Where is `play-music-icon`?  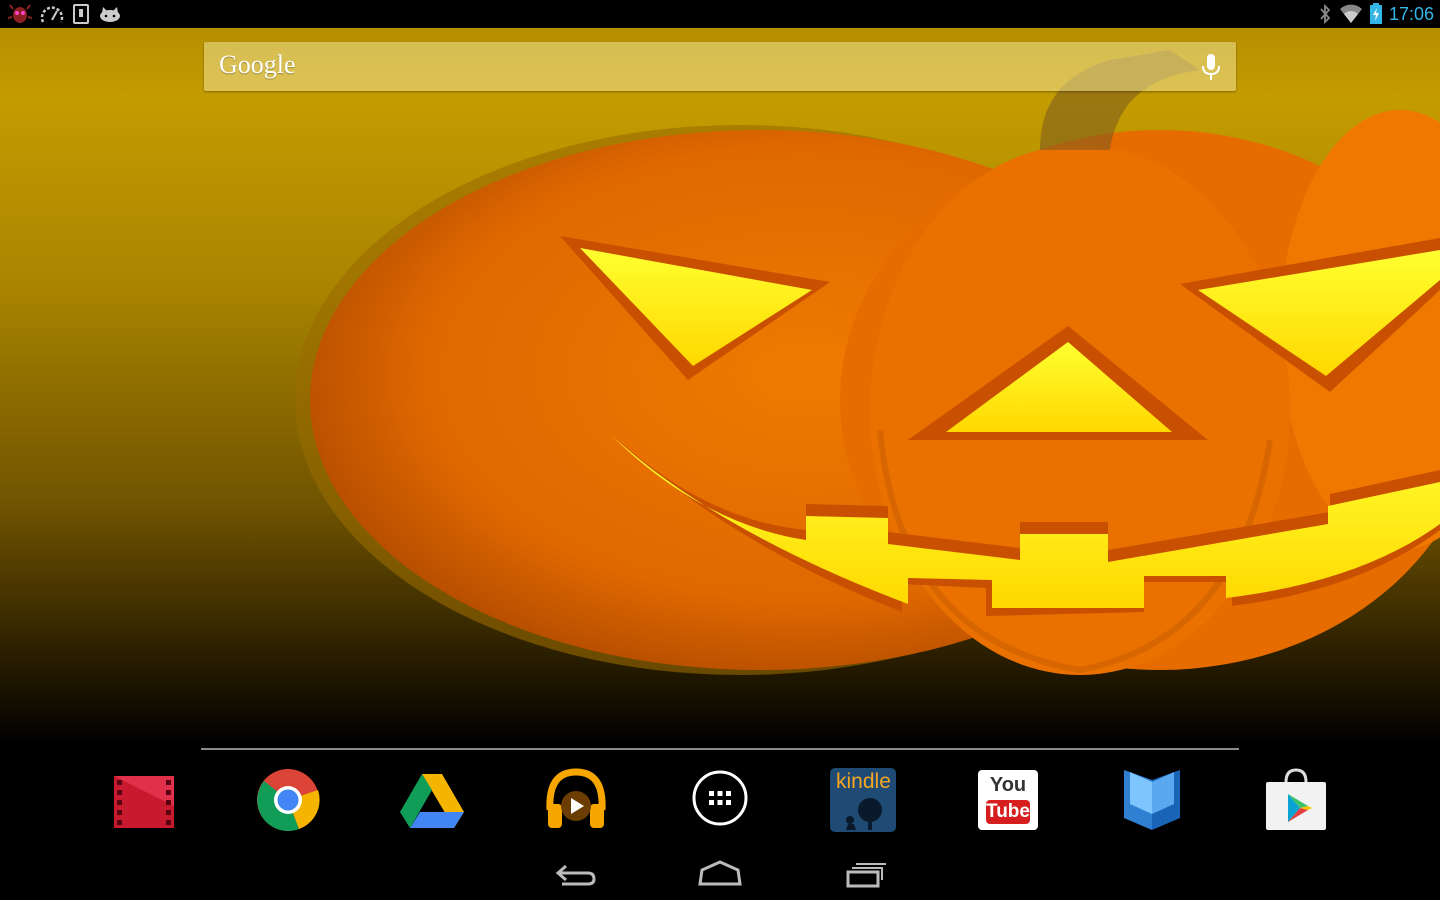
play-music-icon is located at coordinates (576, 800).